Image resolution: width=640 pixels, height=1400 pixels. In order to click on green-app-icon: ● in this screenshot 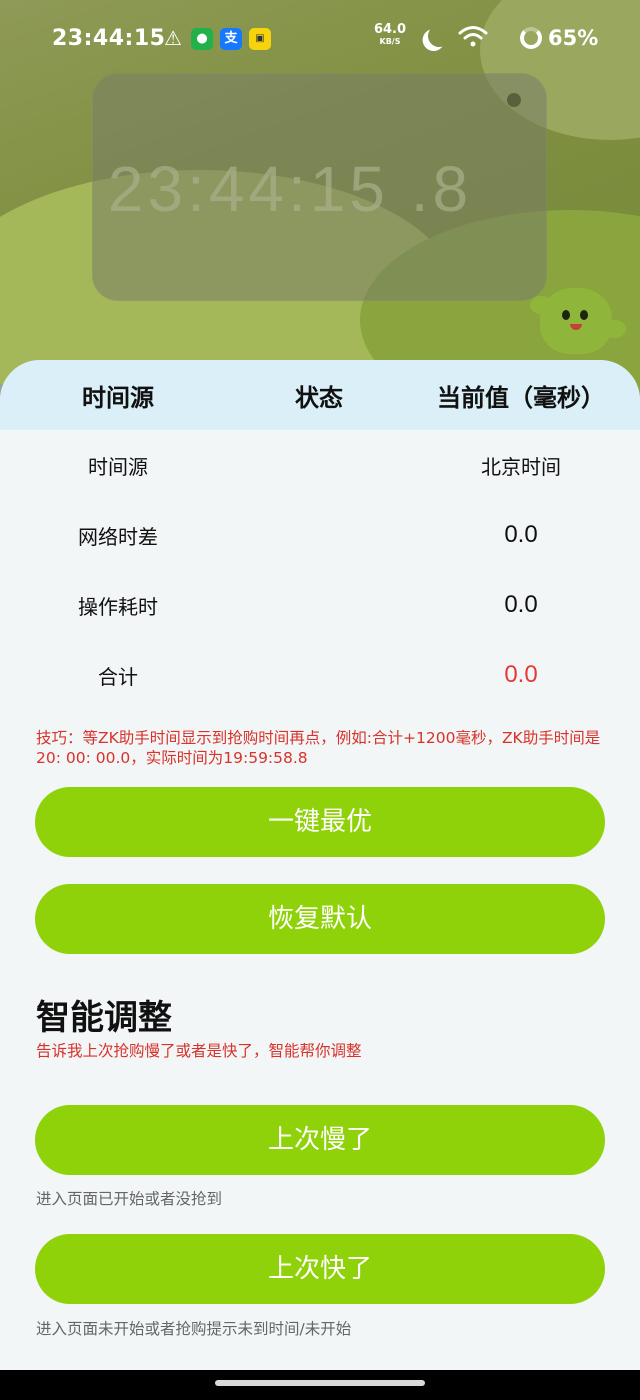, I will do `click(202, 39)`.